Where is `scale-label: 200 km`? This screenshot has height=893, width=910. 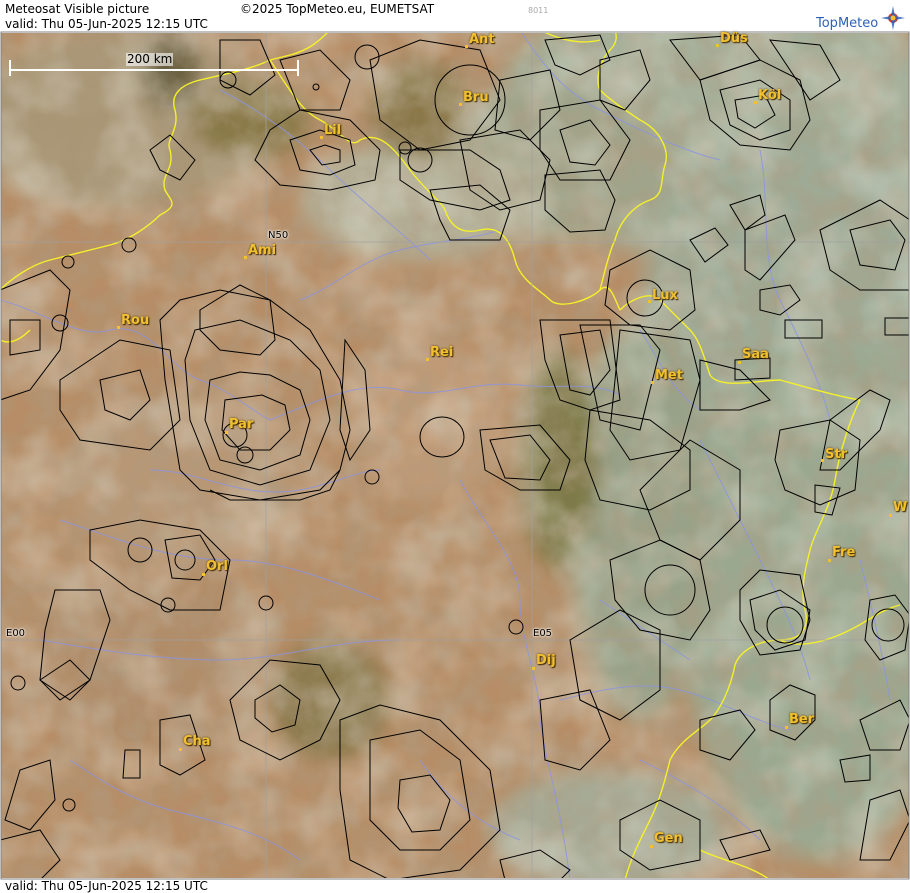 scale-label: 200 km is located at coordinates (150, 59).